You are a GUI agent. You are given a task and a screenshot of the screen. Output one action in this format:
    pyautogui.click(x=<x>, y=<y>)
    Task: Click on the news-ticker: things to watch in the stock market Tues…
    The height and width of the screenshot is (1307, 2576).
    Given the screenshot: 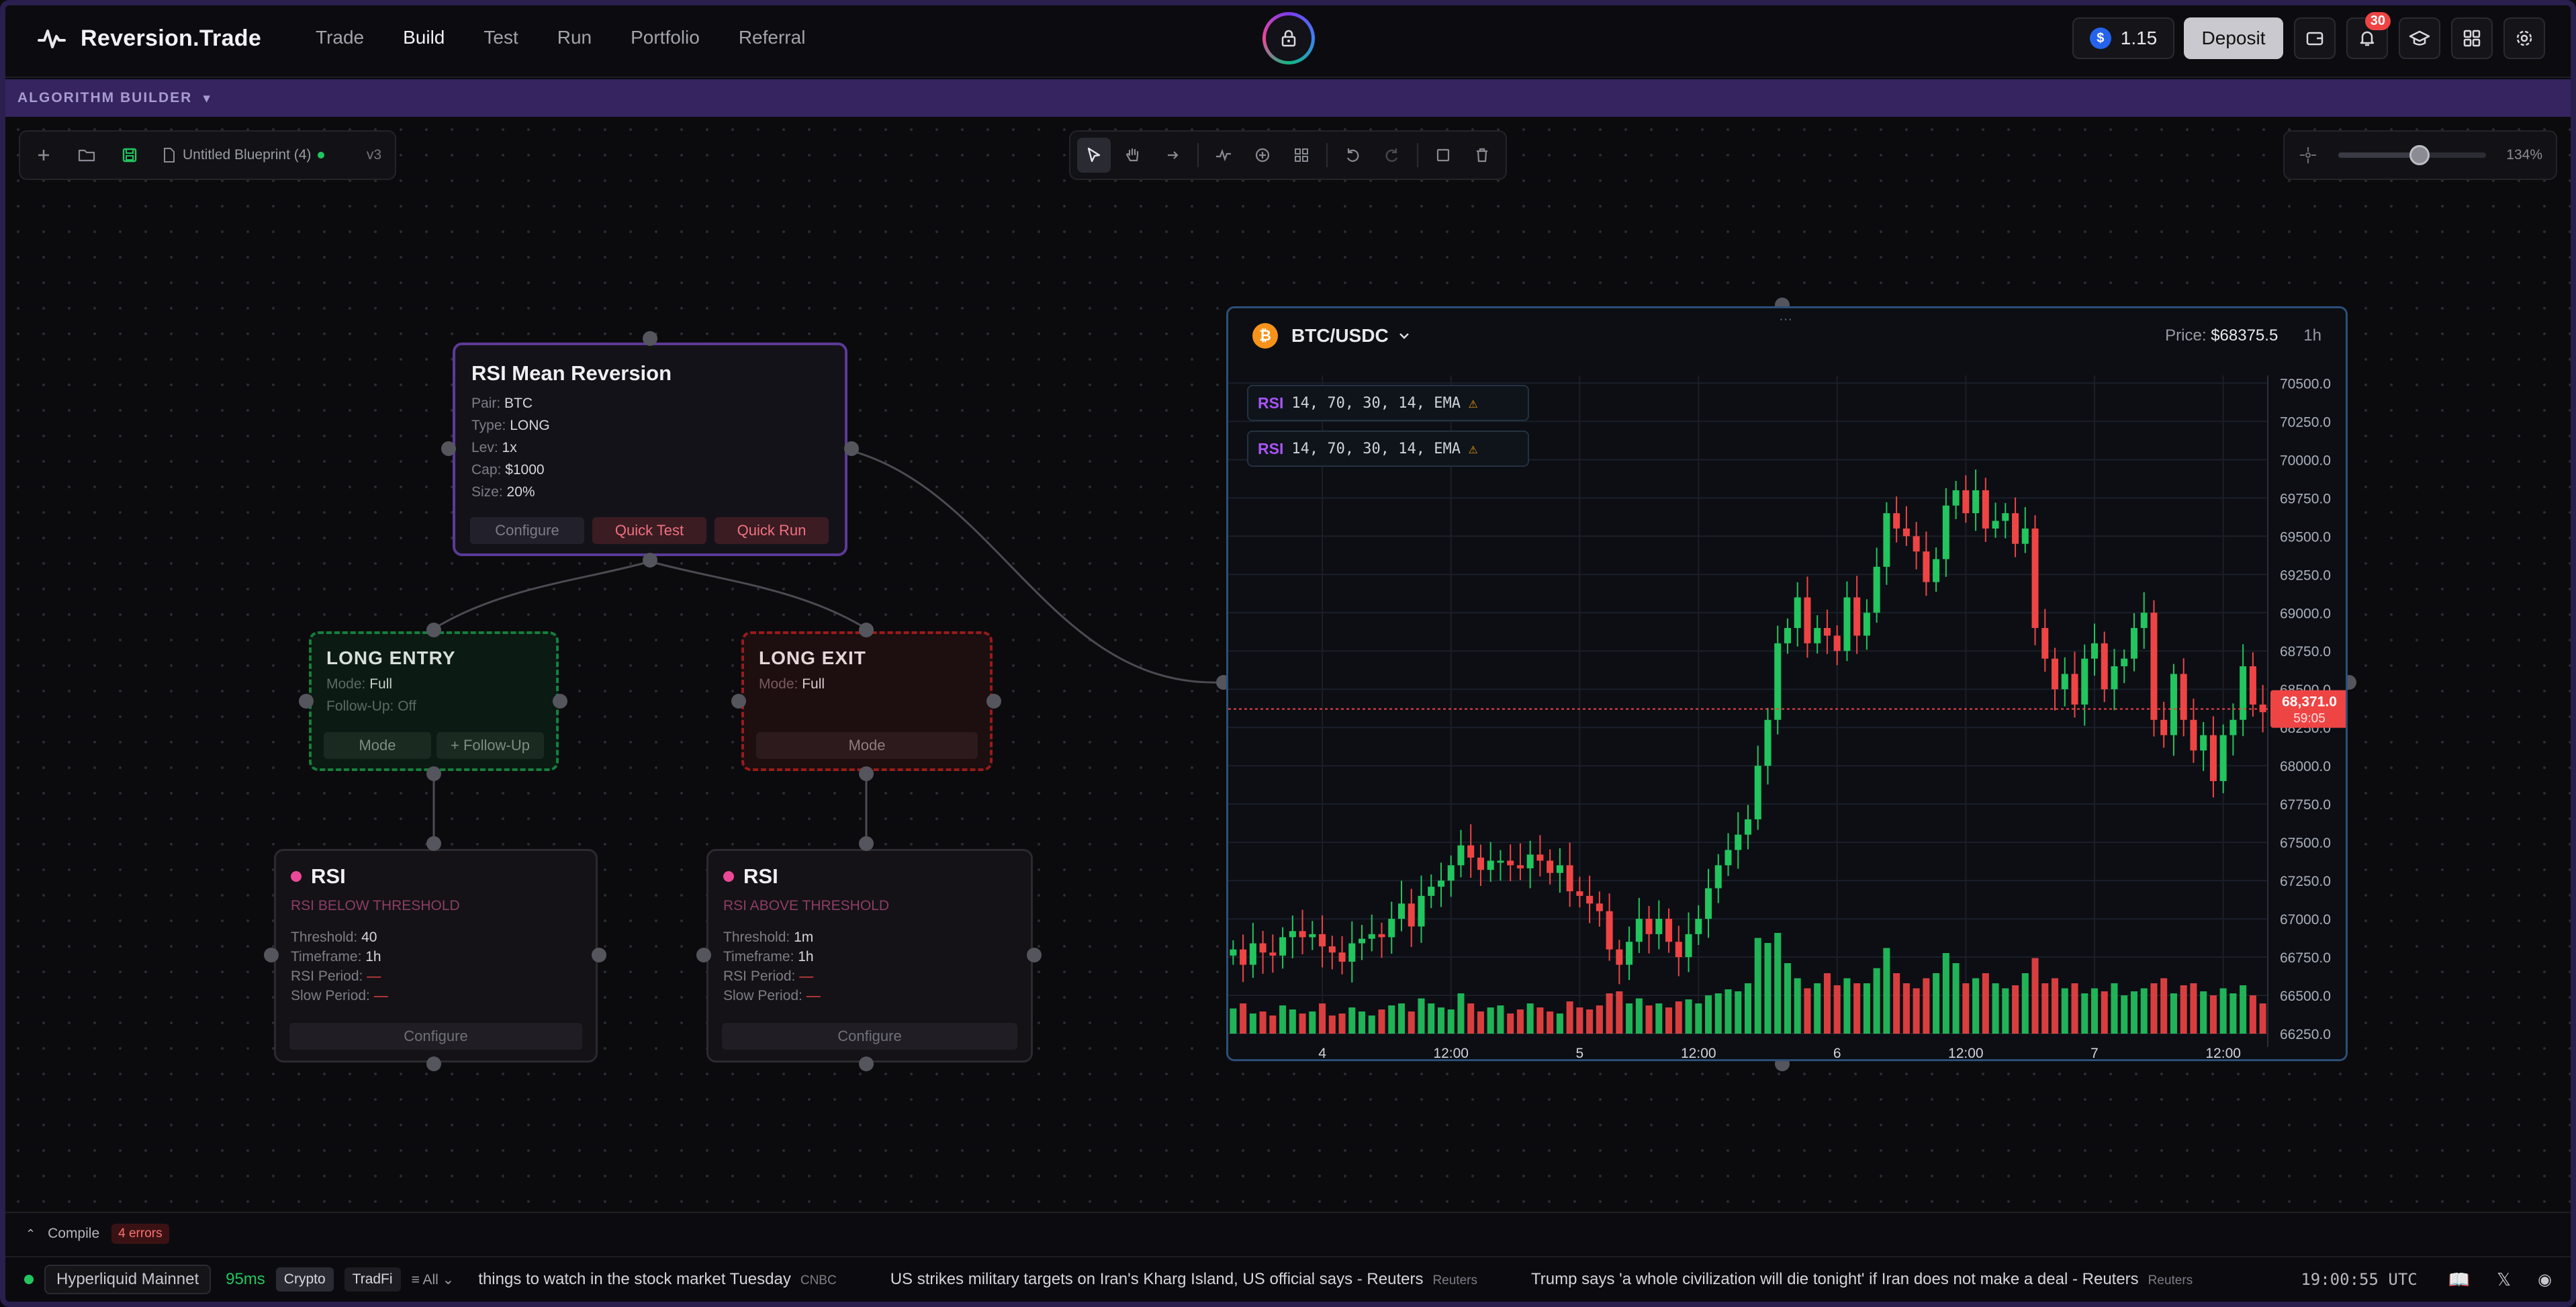 What is the action you would take?
    pyautogui.click(x=1344, y=1279)
    